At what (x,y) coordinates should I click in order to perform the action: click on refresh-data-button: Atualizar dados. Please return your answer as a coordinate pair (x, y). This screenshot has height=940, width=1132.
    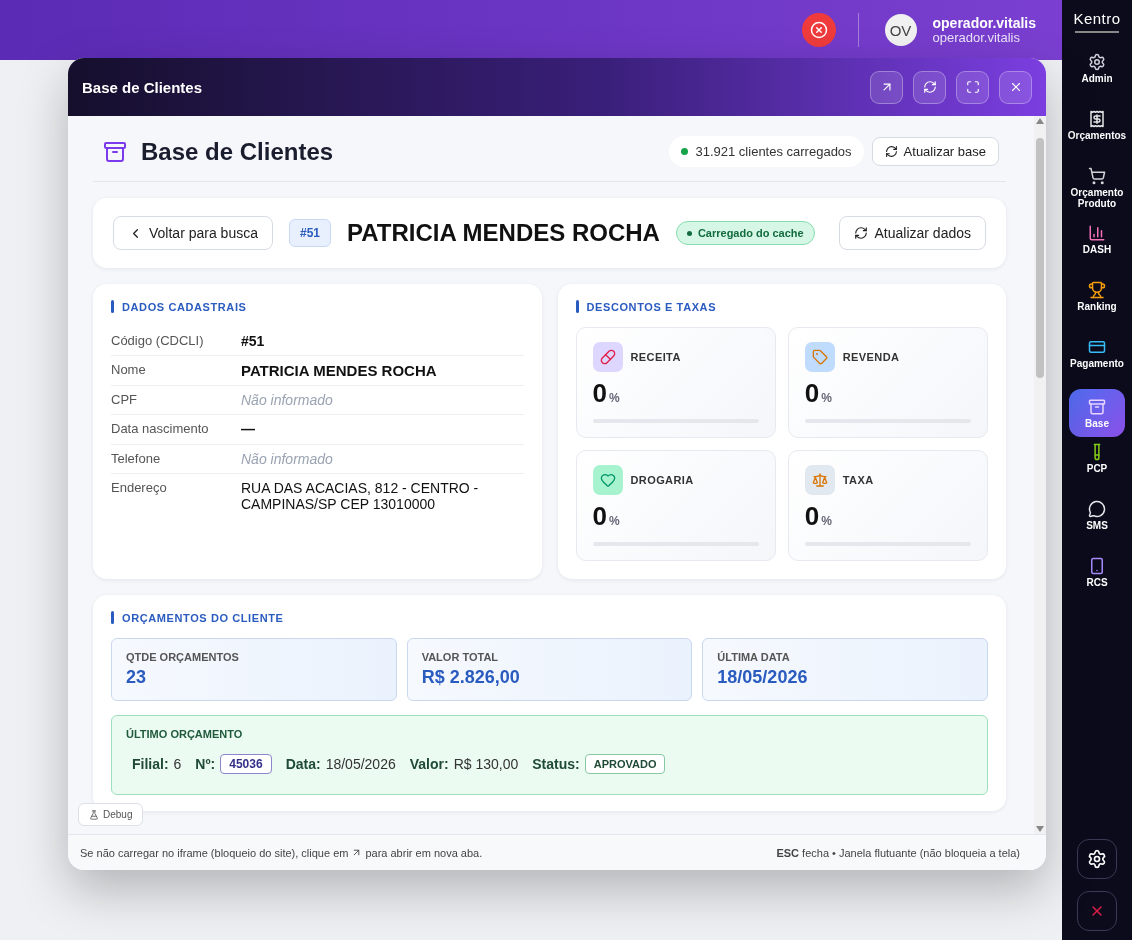
    Looking at the image, I should click on (912, 233).